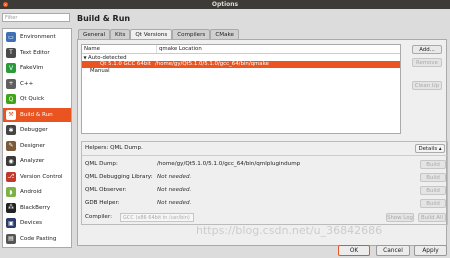 This screenshot has width=450, height=258. What do you see at coordinates (158, 34) in the screenshot?
I see `tab-bar: General Kits Qt Versions Compilers CMake` at bounding box center [158, 34].